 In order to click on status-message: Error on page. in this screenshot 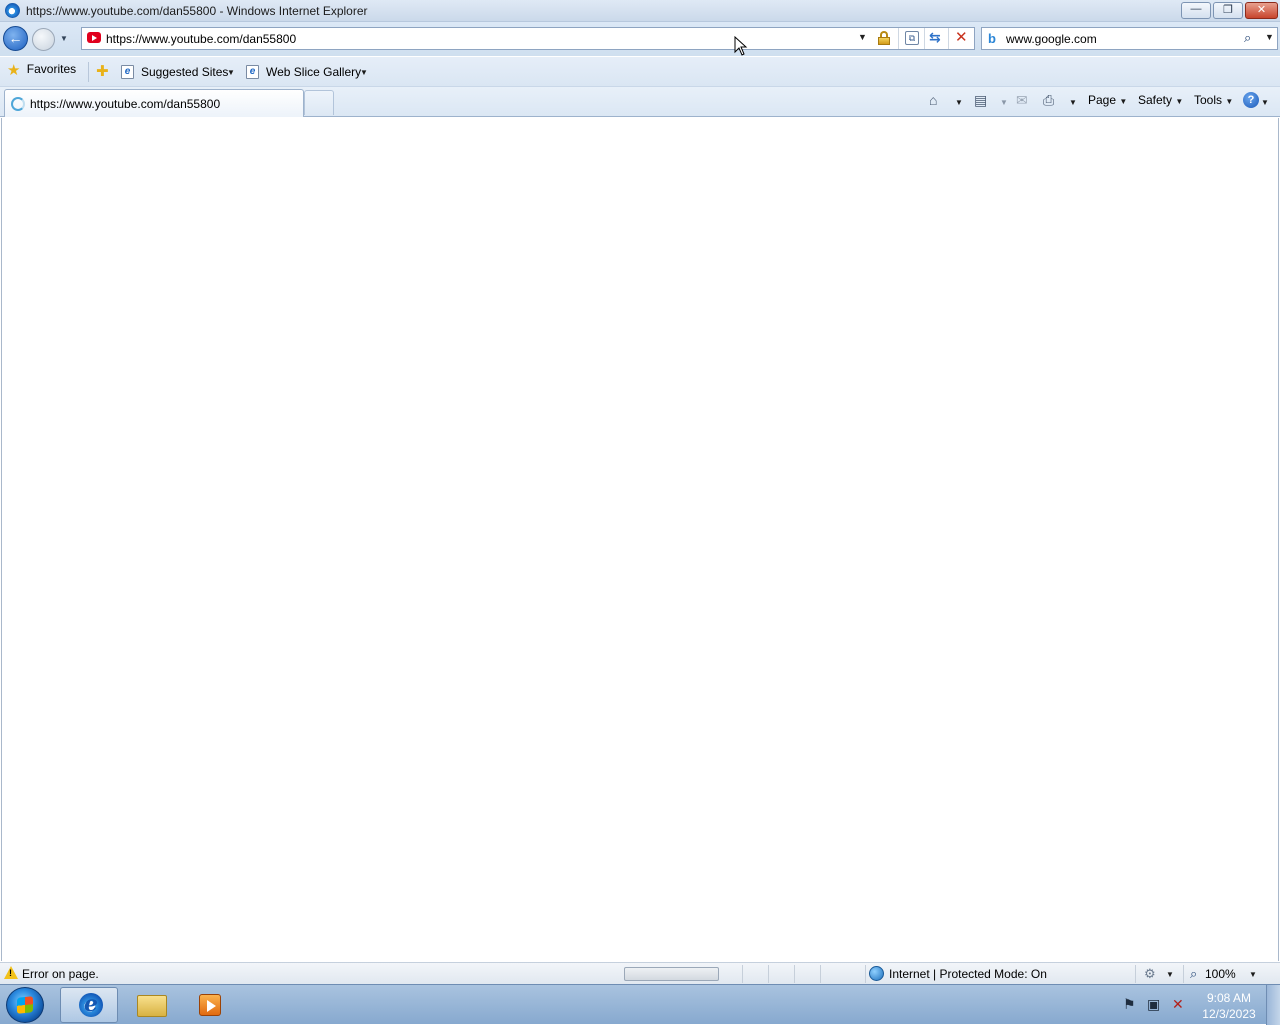, I will do `click(60, 974)`.